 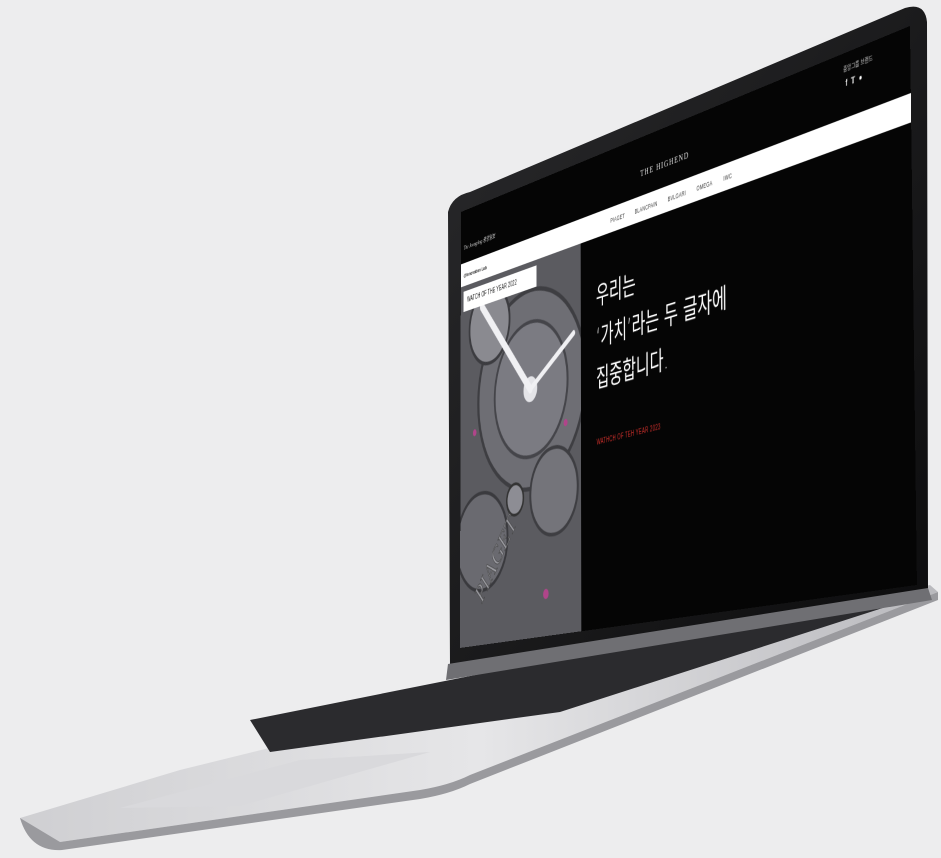 I want to click on partner-logo: The JoongAng 중앙일보, so click(x=479, y=241).